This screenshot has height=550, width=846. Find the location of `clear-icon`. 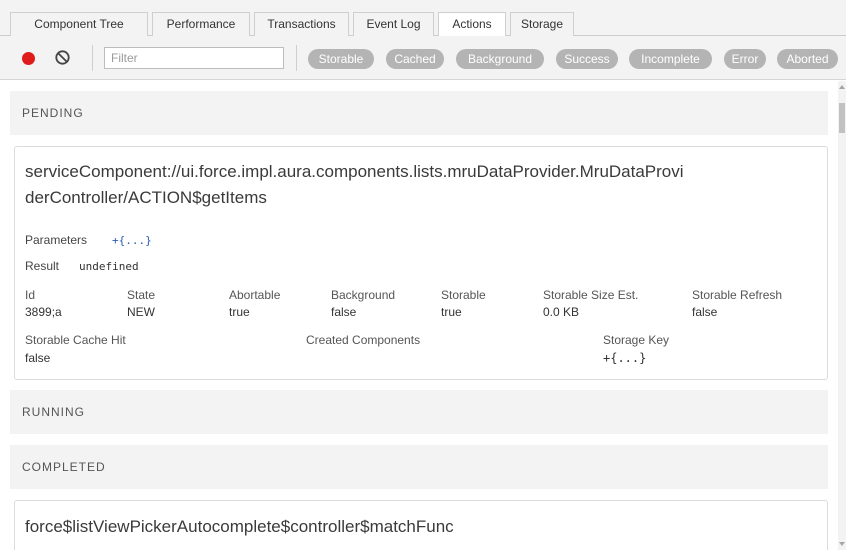

clear-icon is located at coordinates (62, 57).